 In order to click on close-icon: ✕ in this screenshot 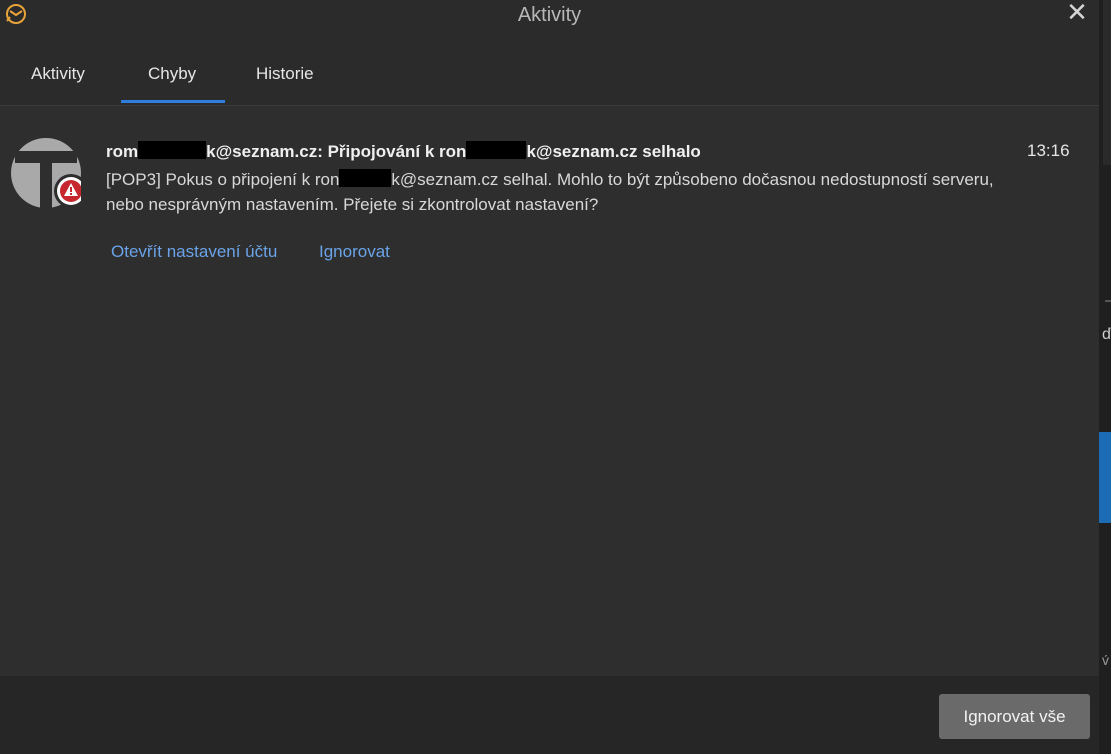, I will do `click(1077, 13)`.